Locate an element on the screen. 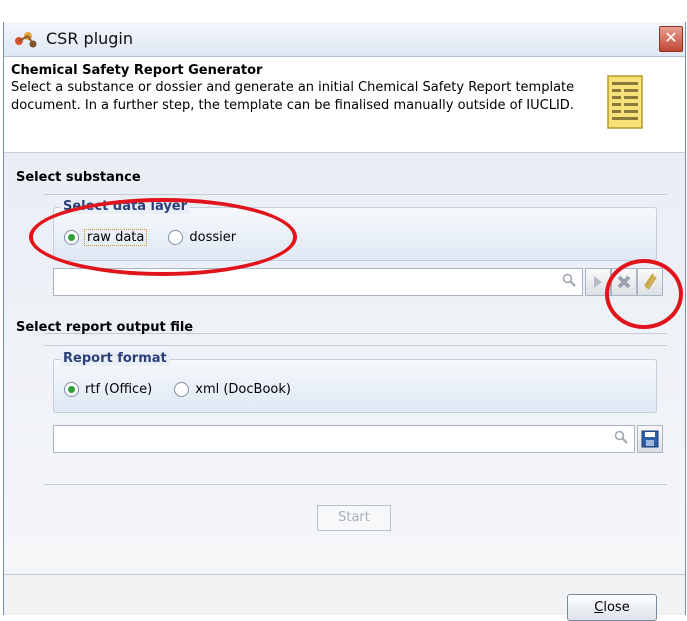 This screenshot has height=621, width=687. close-mnemonic: C is located at coordinates (599, 607).